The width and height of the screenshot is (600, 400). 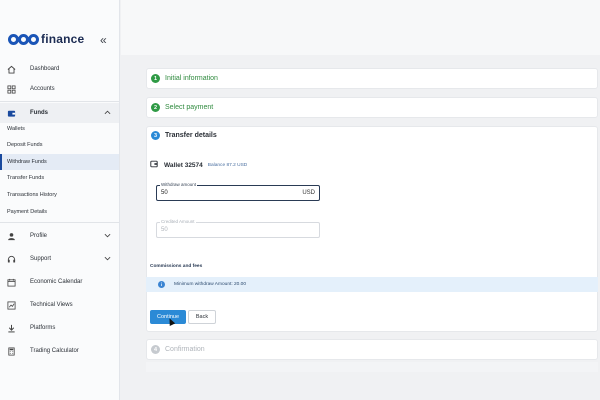 I want to click on sidebar-item-label: Dashboard, so click(x=45, y=69).